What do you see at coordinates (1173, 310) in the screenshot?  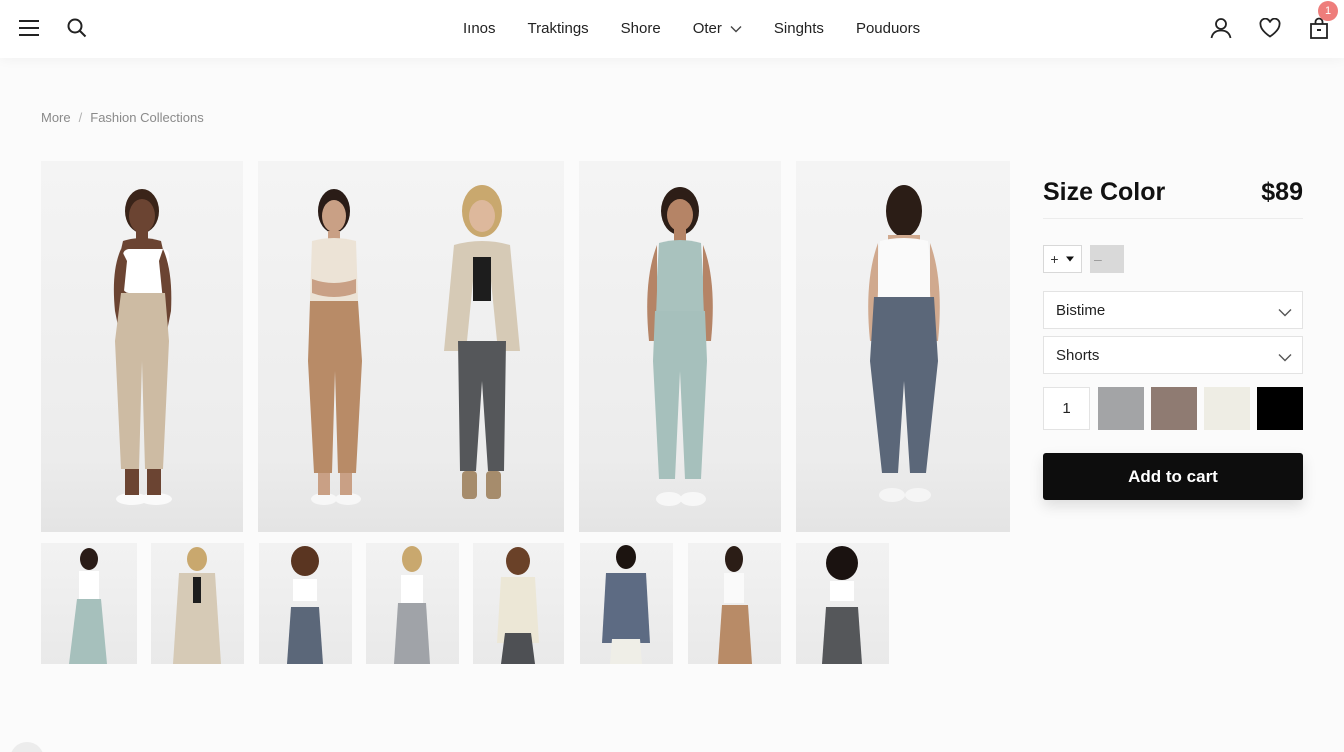 I see `option-select-1: Bistime` at bounding box center [1173, 310].